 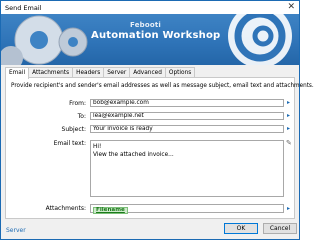 What do you see at coordinates (280, 228) in the screenshot?
I see `cancel-button: Cancel` at bounding box center [280, 228].